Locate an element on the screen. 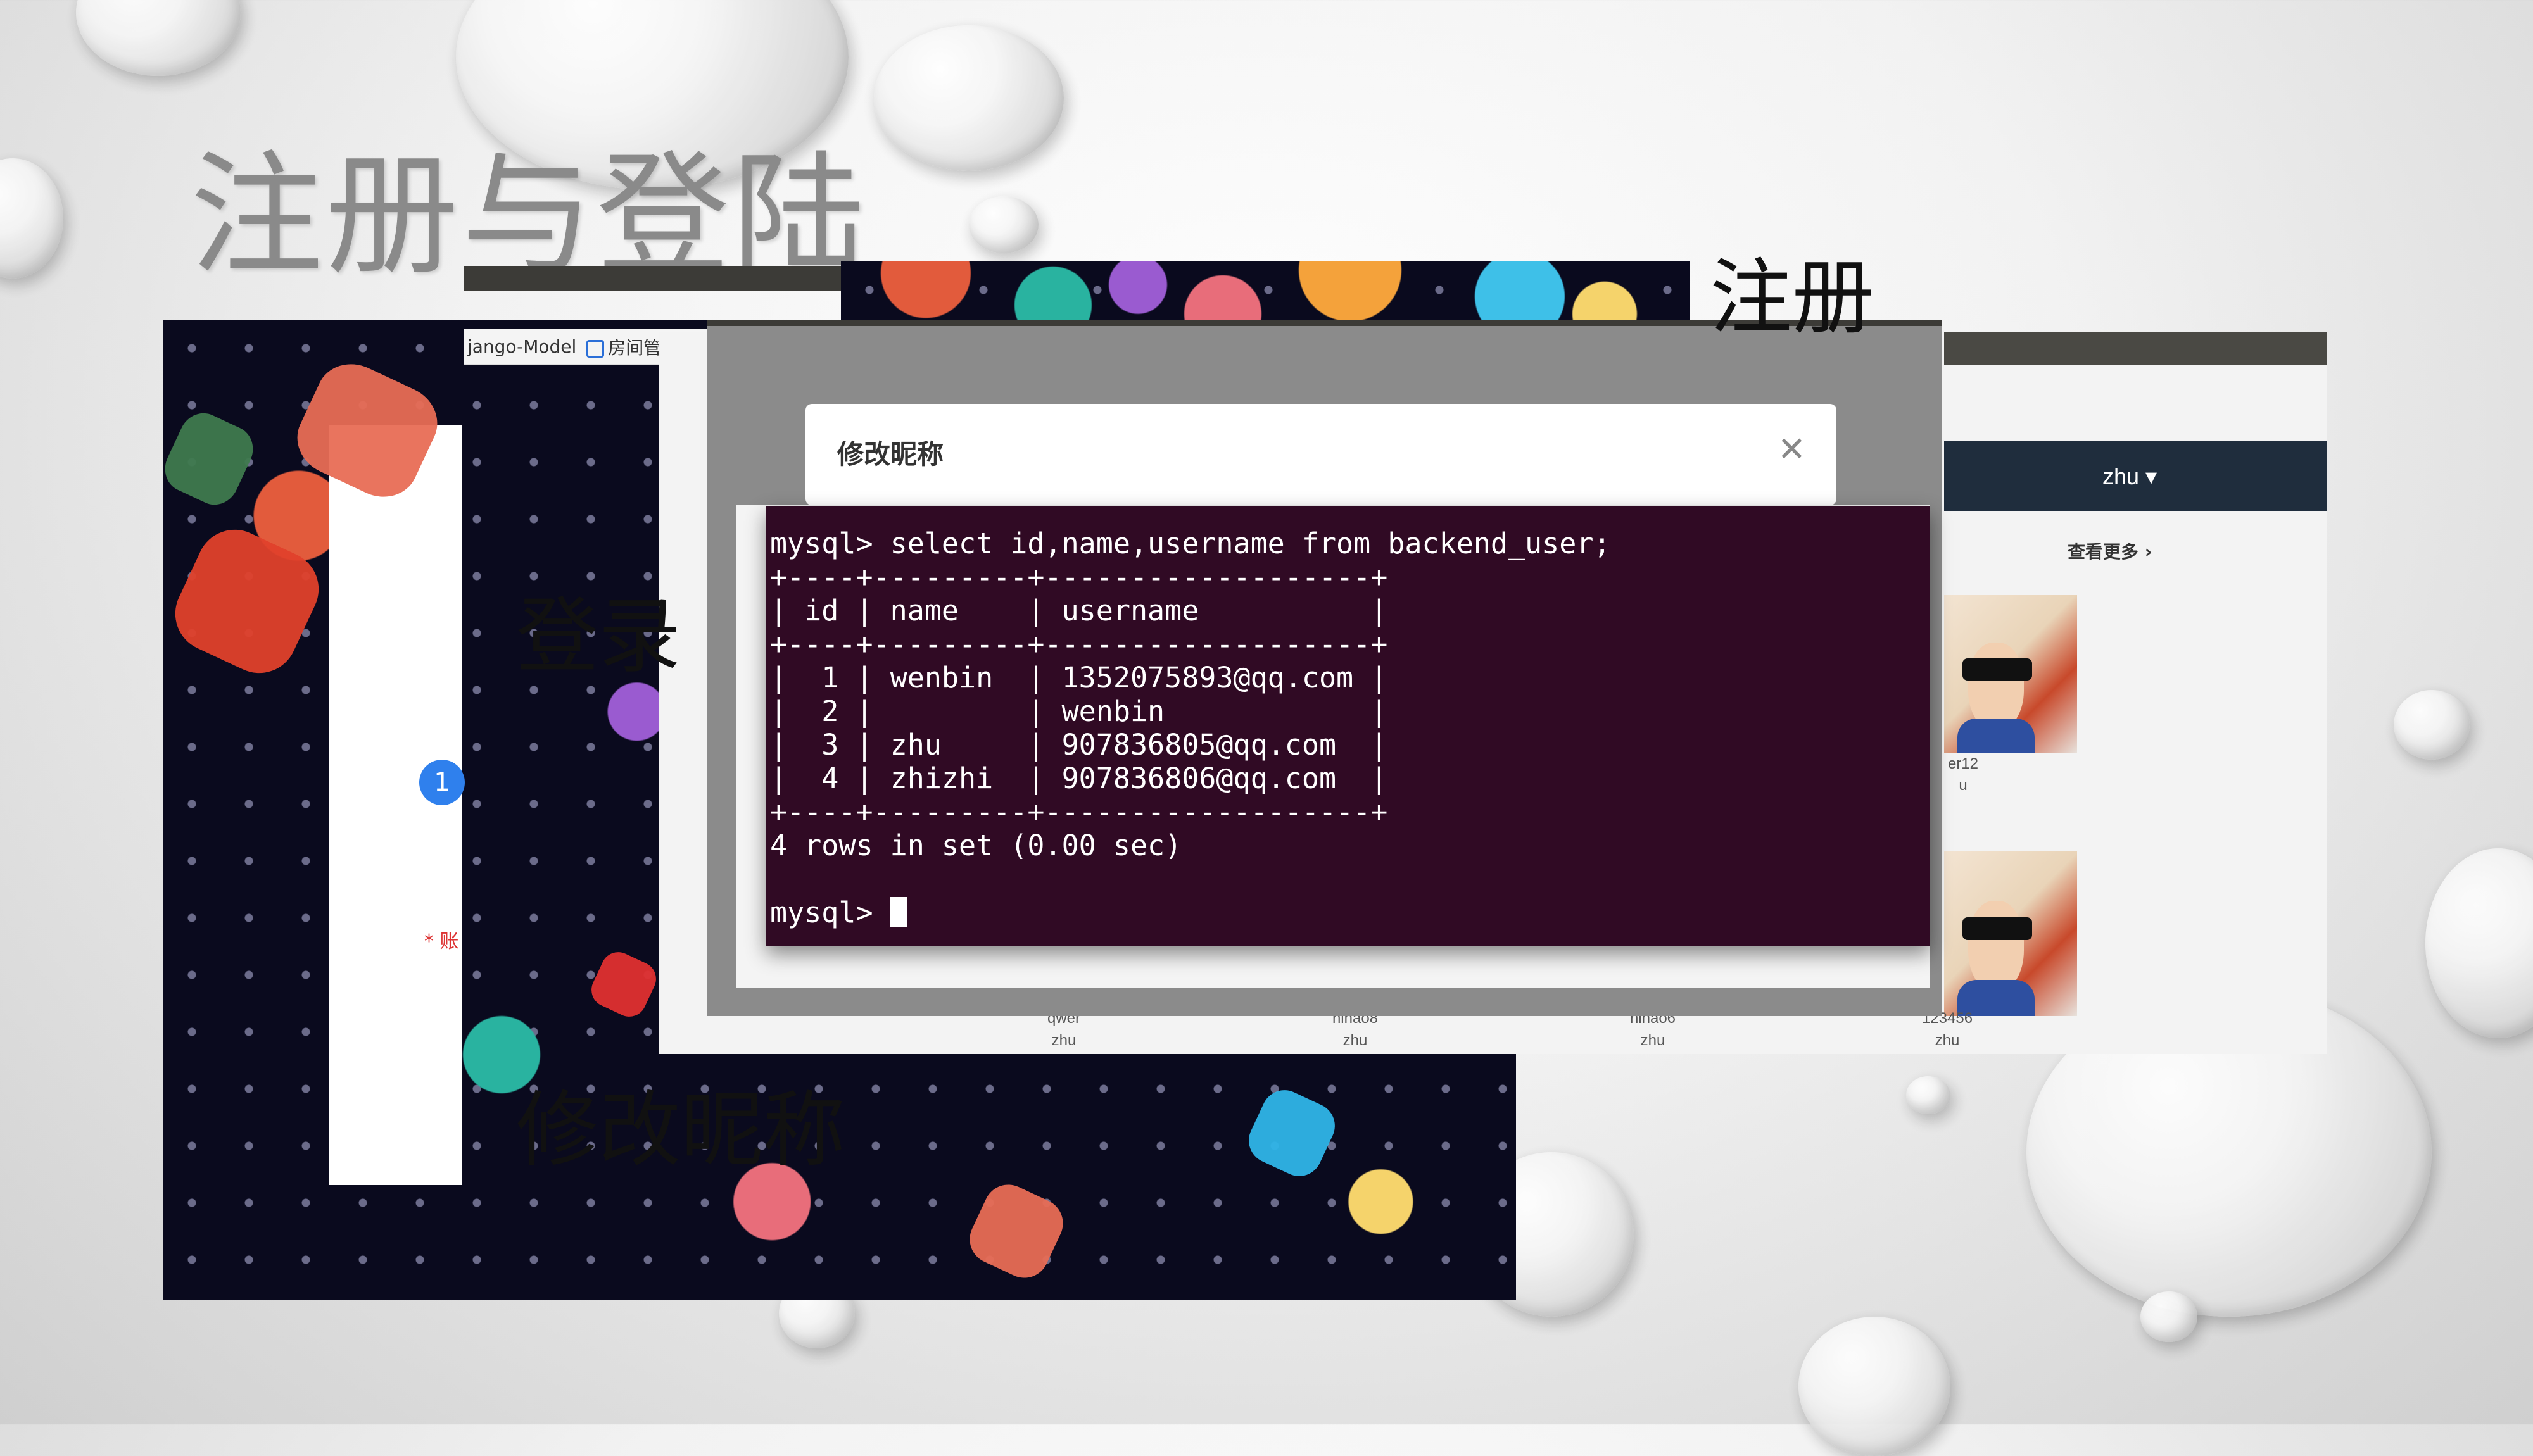 Image resolution: width=2533 pixels, height=1456 pixels. table-row: | 3 | zhu | 907836805@qq.com | is located at coordinates (1079, 745).